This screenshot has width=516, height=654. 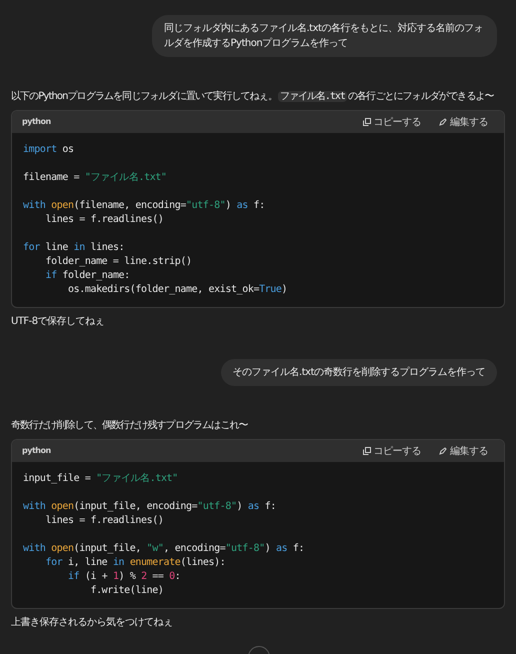 What do you see at coordinates (129, 425) in the screenshot?
I see `assistant-message: 奇数行だけ削除して、偶数行だけ残すプログラムはこれ〜` at bounding box center [129, 425].